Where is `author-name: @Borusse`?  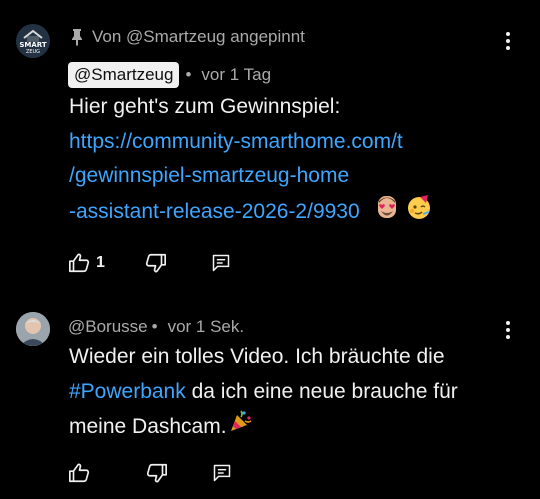
author-name: @Borusse is located at coordinates (108, 327).